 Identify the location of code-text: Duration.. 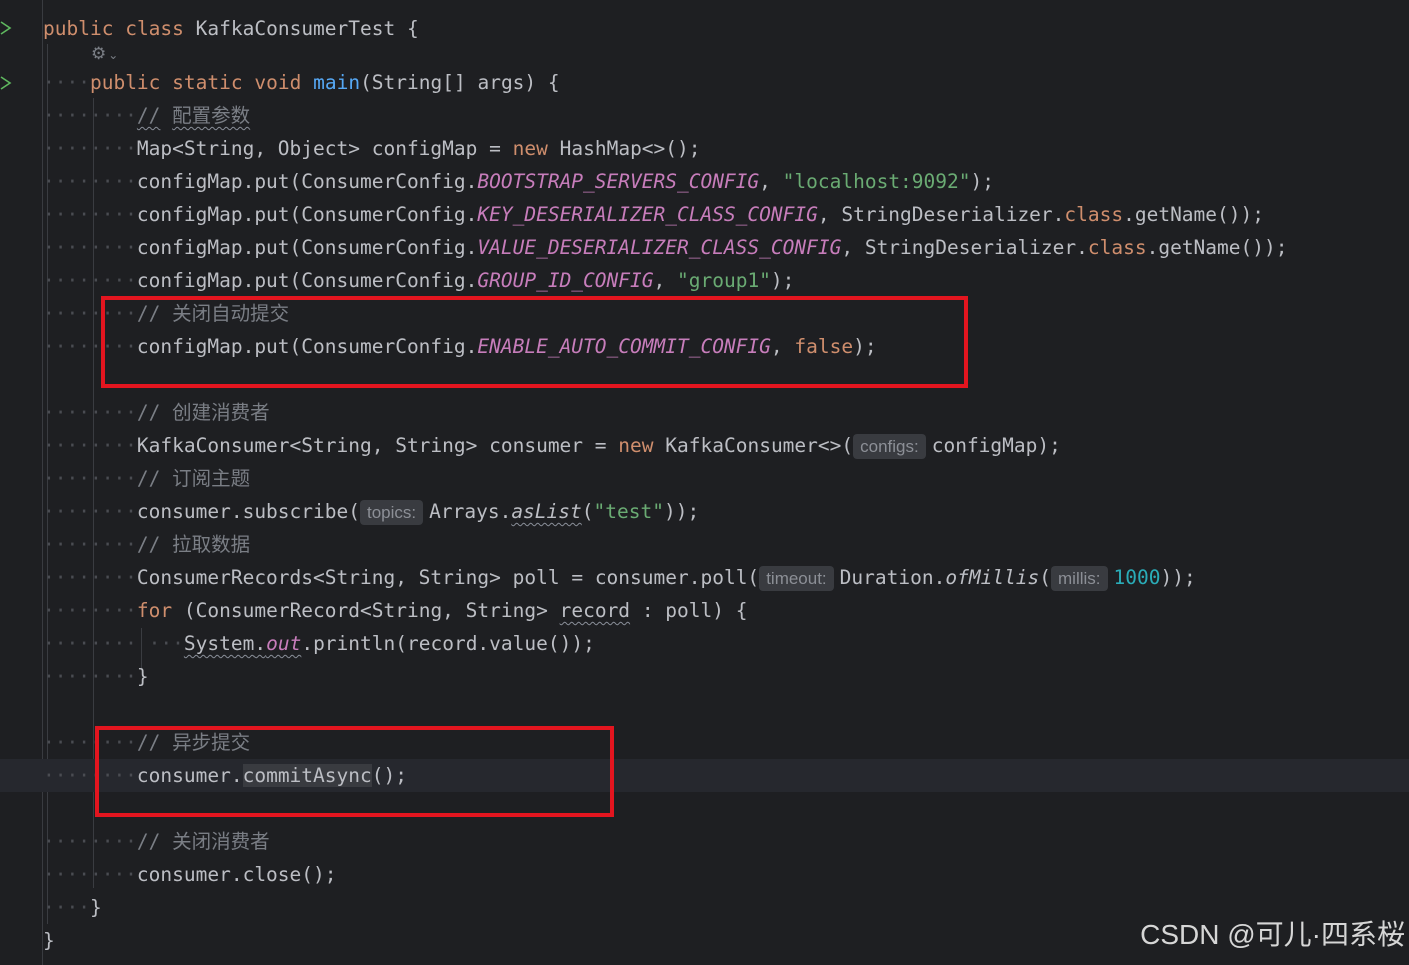
(892, 577).